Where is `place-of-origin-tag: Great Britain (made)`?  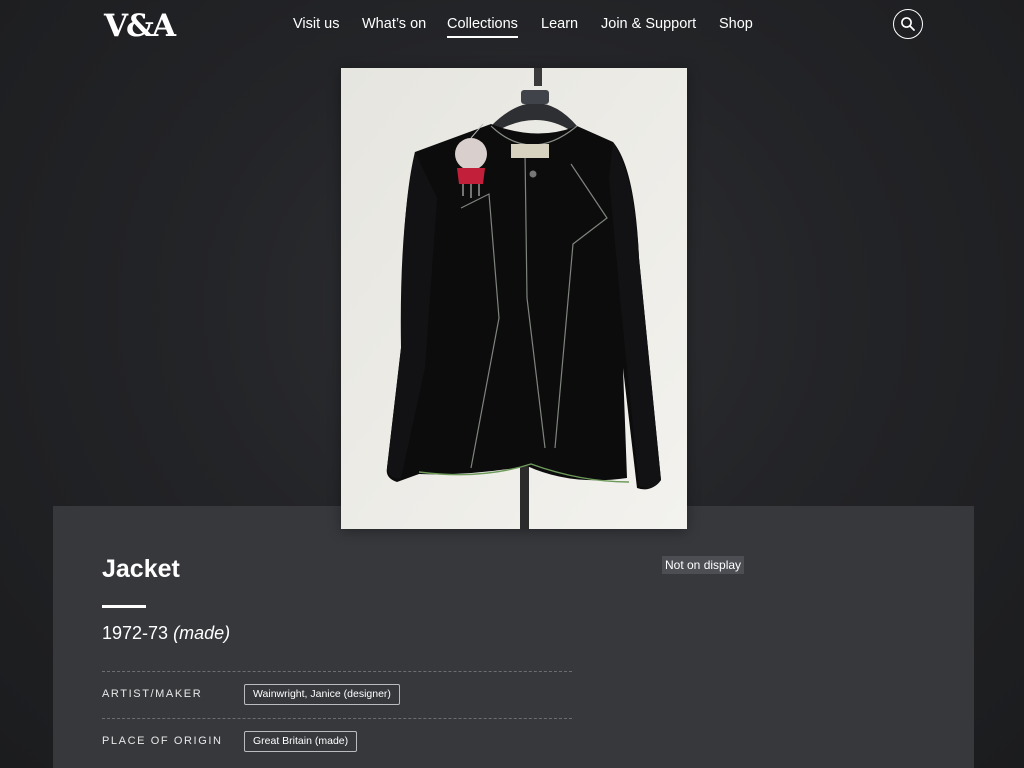 place-of-origin-tag: Great Britain (made) is located at coordinates (301, 741).